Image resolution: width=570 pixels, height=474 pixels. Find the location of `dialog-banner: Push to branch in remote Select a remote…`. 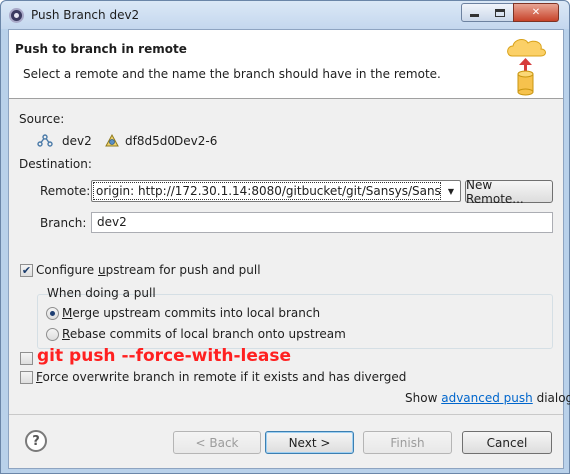

dialog-banner: Push to branch in remote Select a remote… is located at coordinates (286, 64).